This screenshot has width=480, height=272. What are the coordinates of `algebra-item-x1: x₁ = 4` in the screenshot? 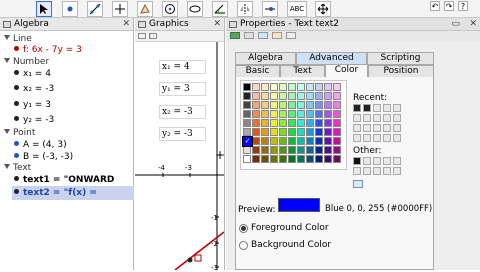 It's located at (32, 74).